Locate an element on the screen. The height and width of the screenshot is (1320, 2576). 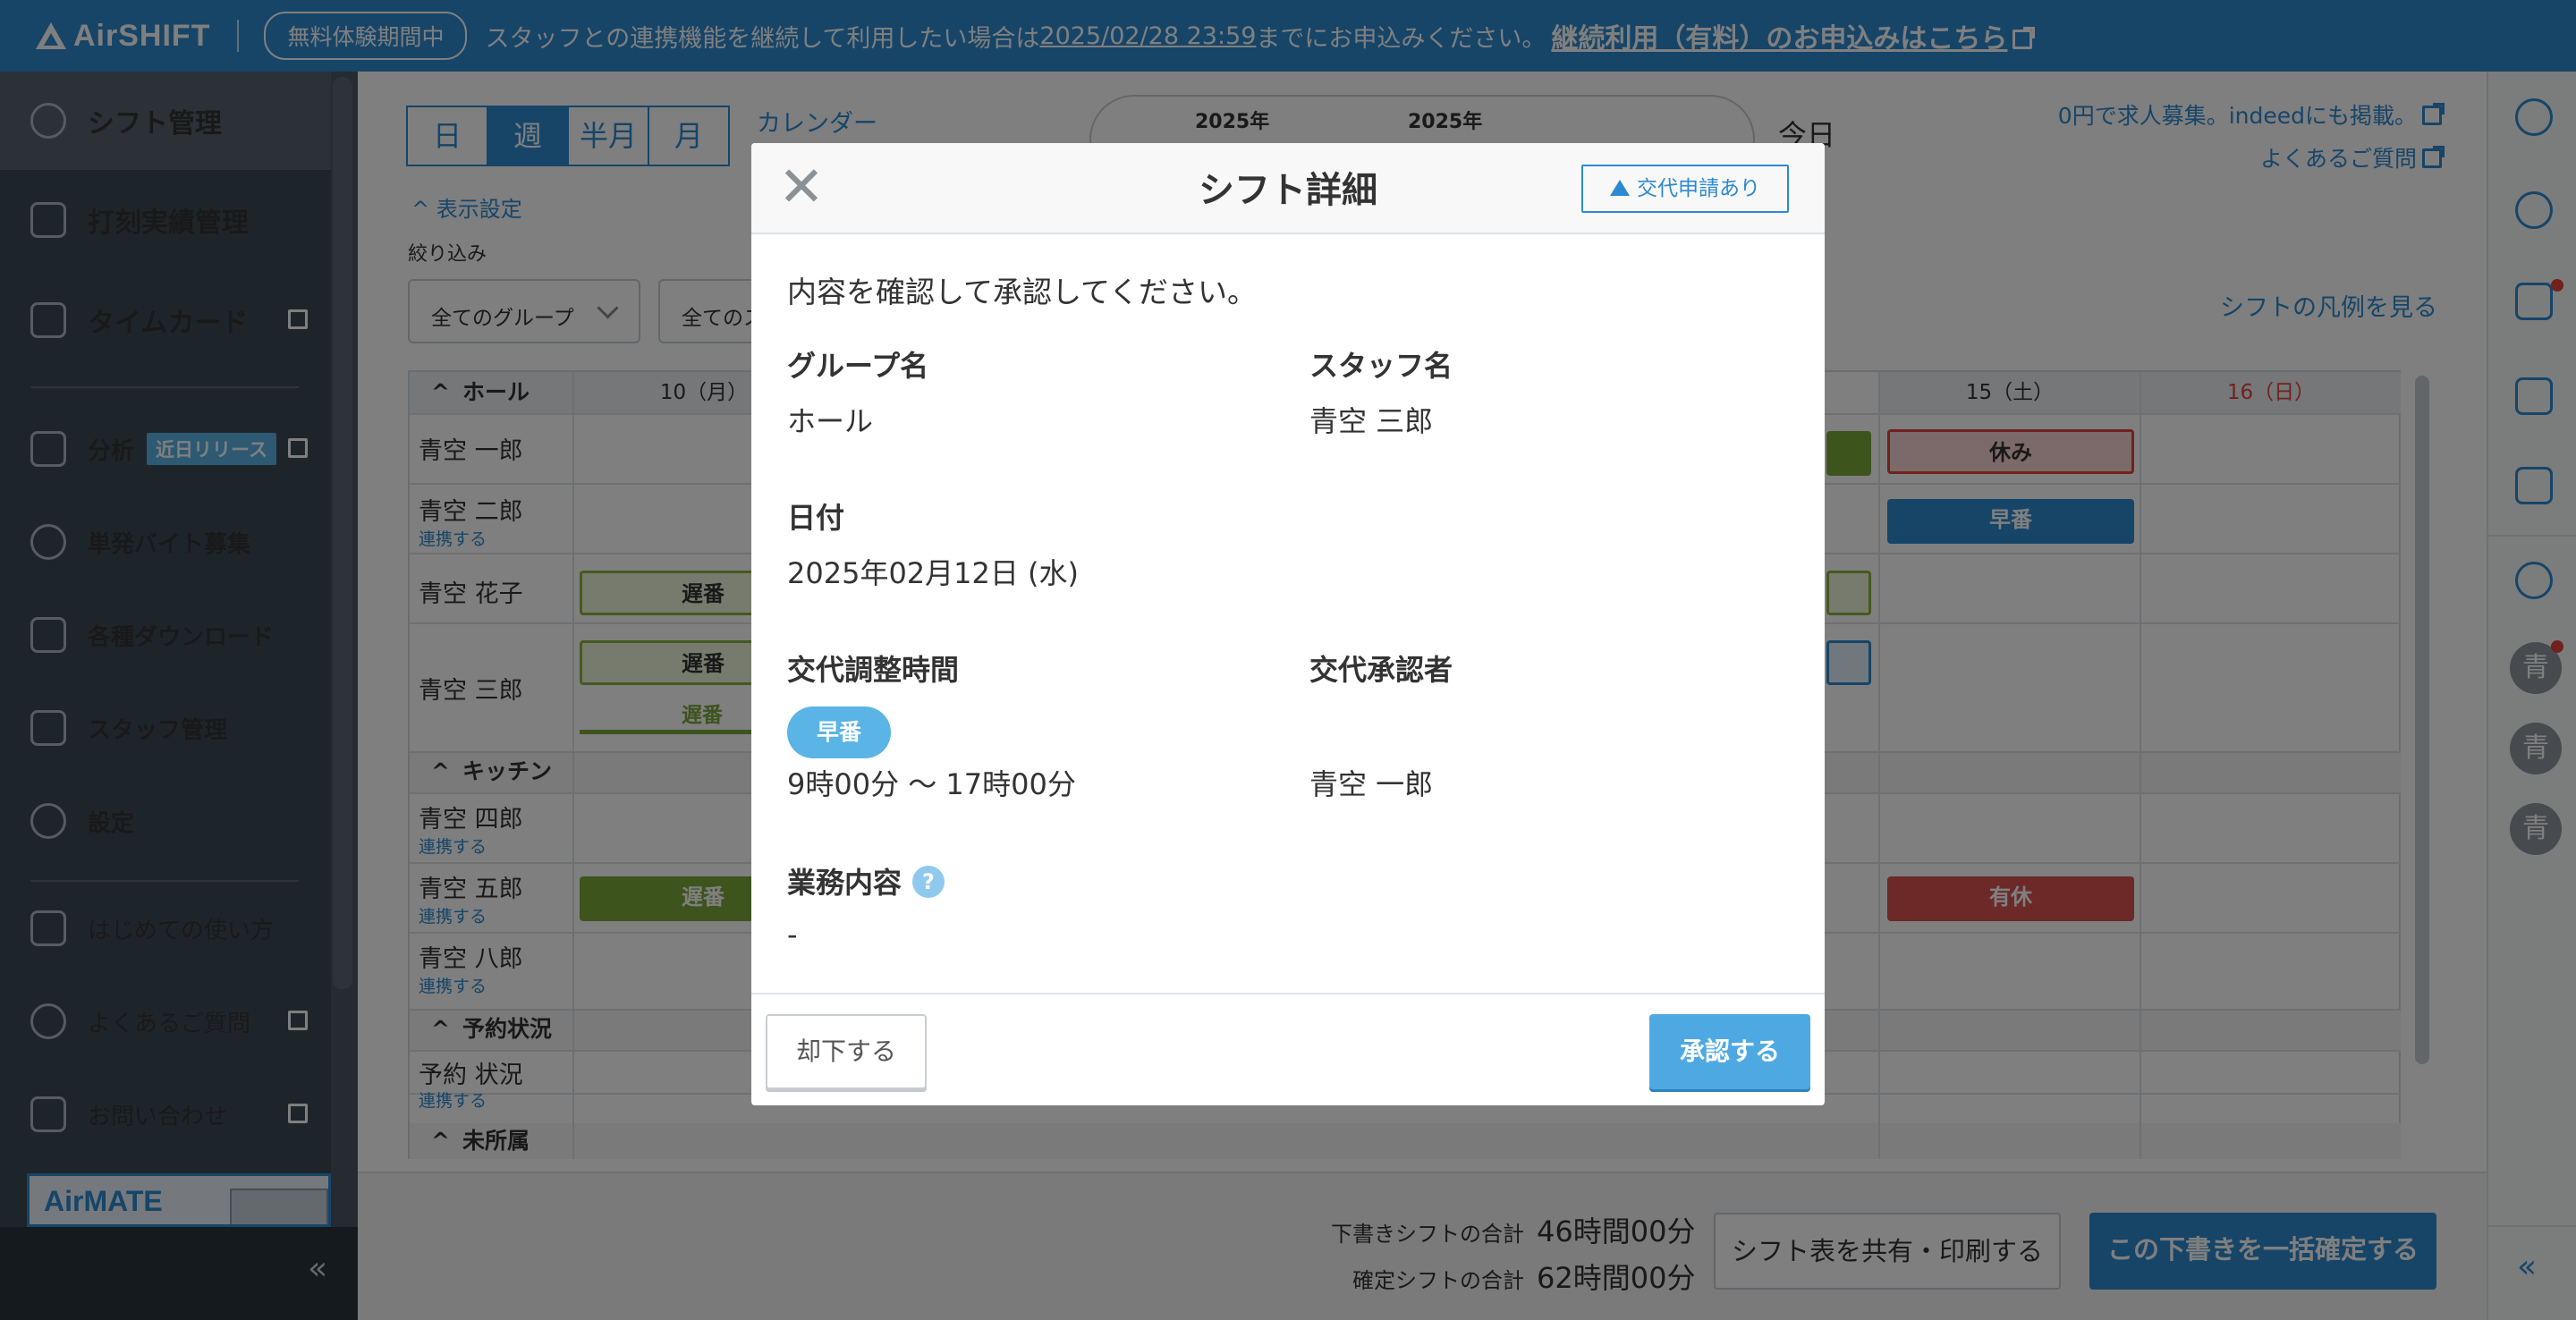
approve-button: 承認する is located at coordinates (1729, 1051).